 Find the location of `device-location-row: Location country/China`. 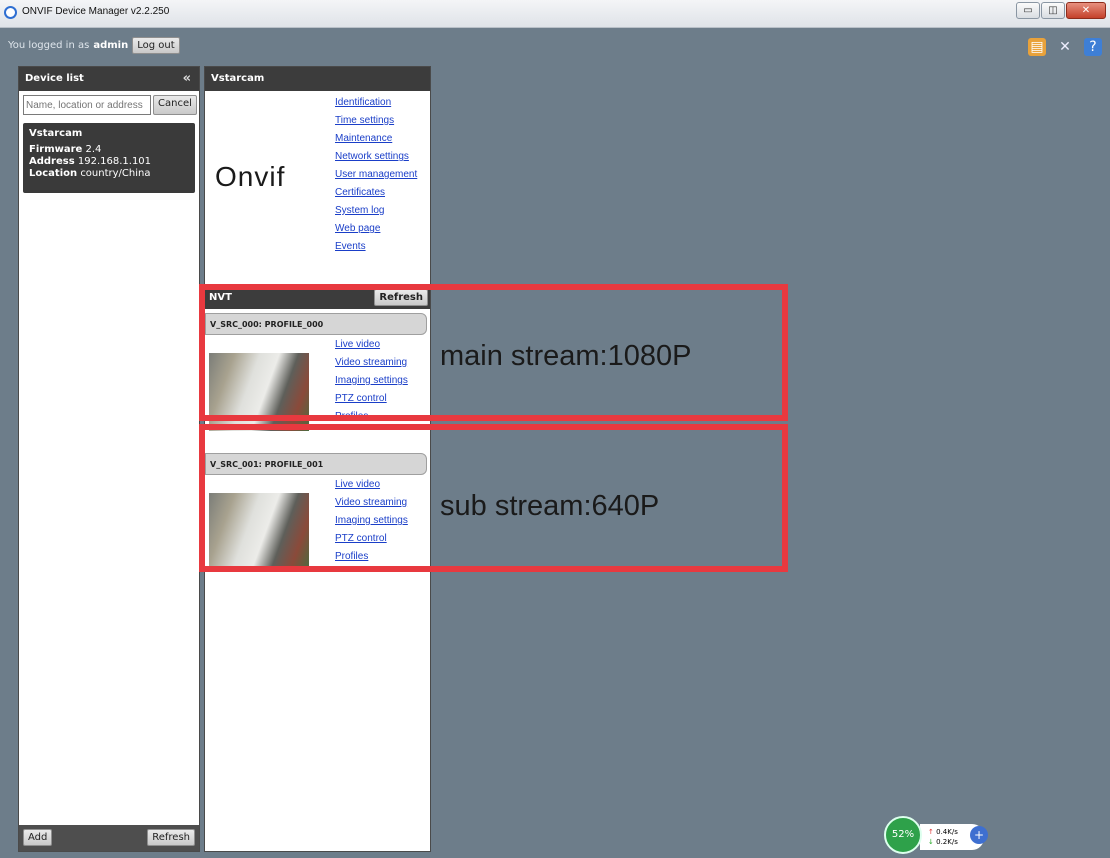

device-location-row: Location country/China is located at coordinates (109, 174).